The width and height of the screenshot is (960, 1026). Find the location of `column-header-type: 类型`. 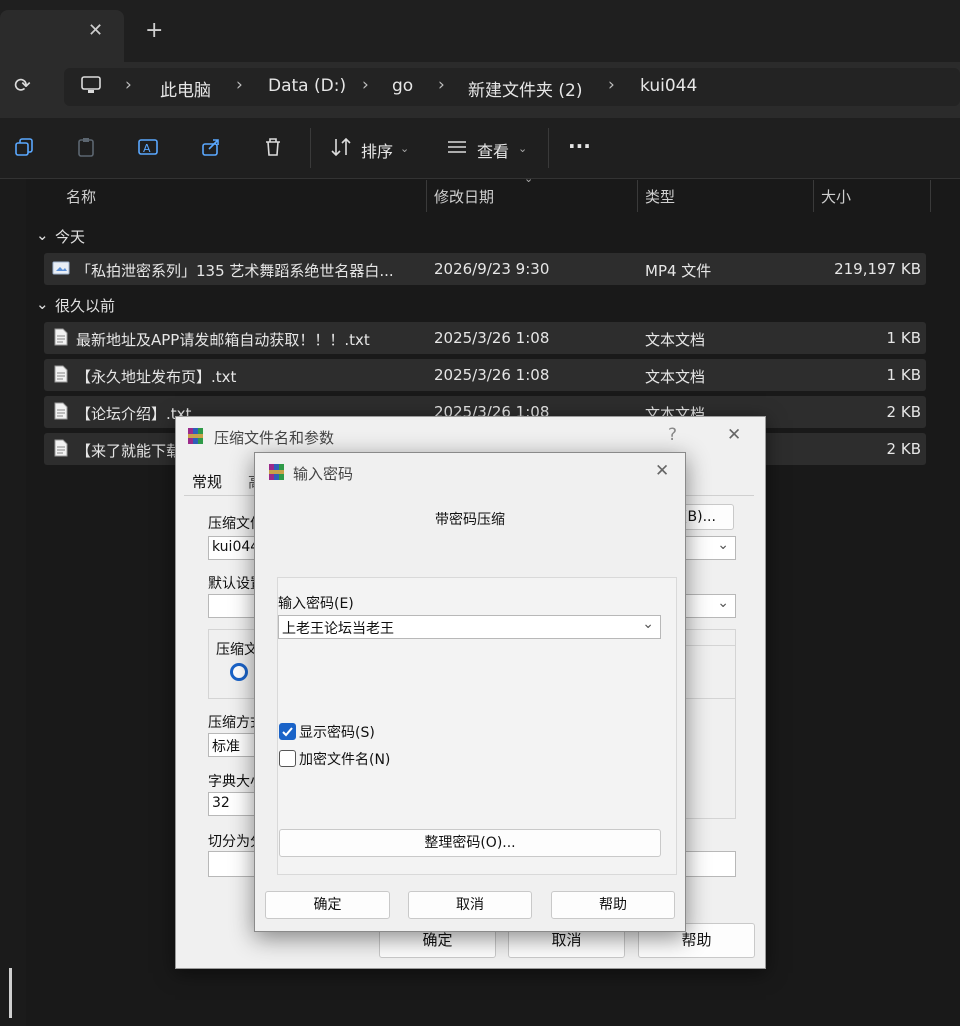

column-header-type: 类型 is located at coordinates (660, 196).